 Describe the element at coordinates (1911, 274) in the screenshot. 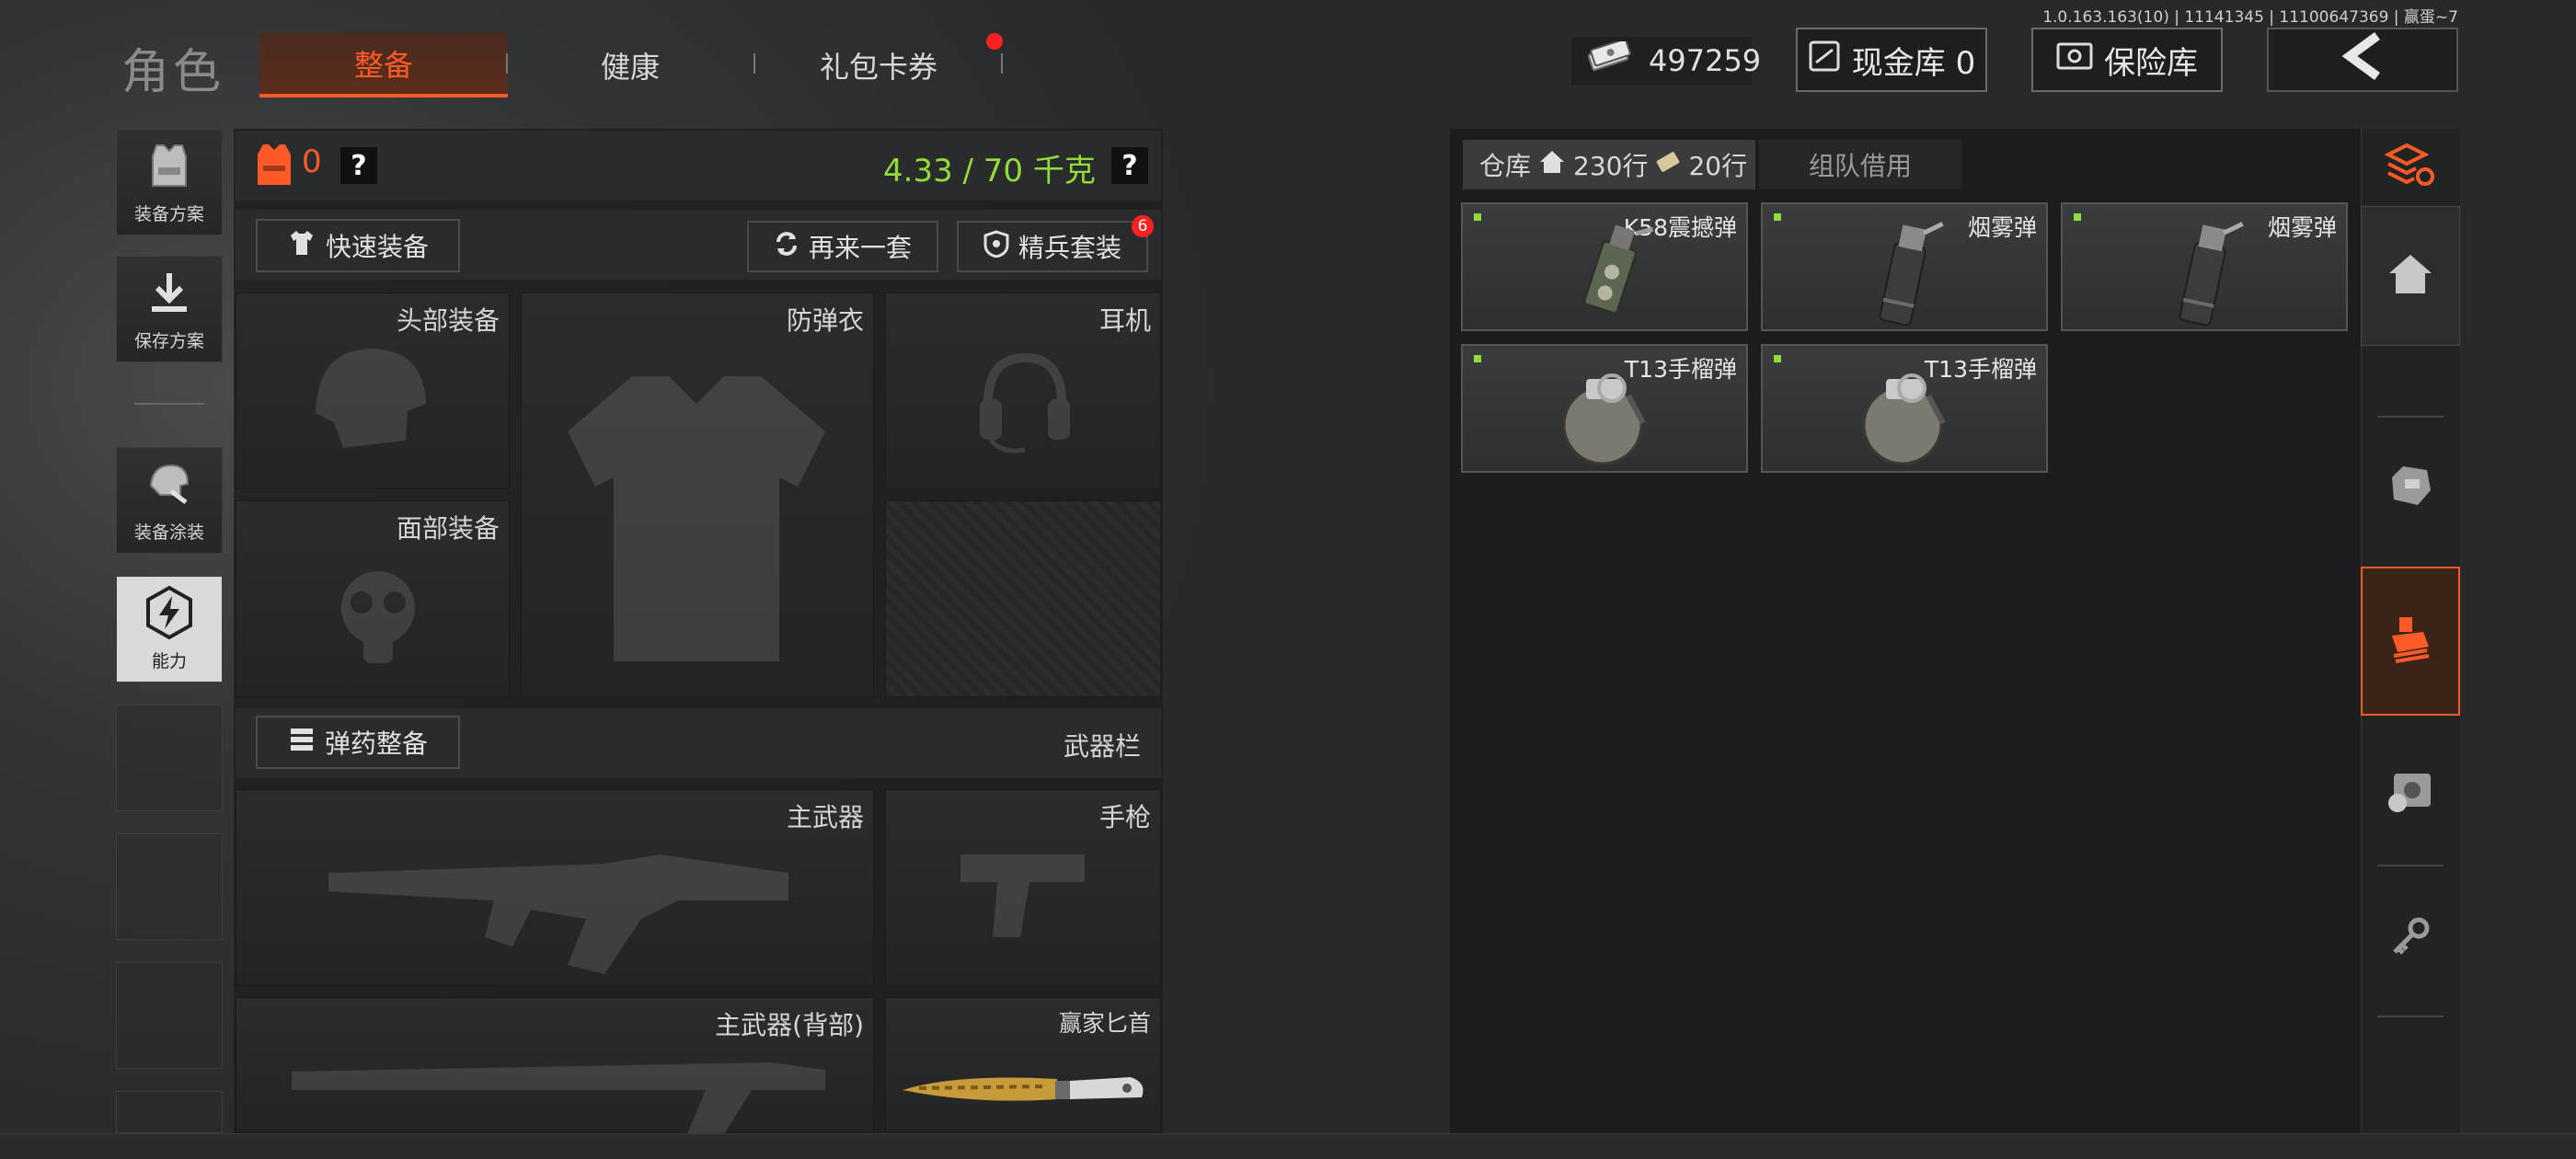

I see `smoke-grenade-icon` at that location.